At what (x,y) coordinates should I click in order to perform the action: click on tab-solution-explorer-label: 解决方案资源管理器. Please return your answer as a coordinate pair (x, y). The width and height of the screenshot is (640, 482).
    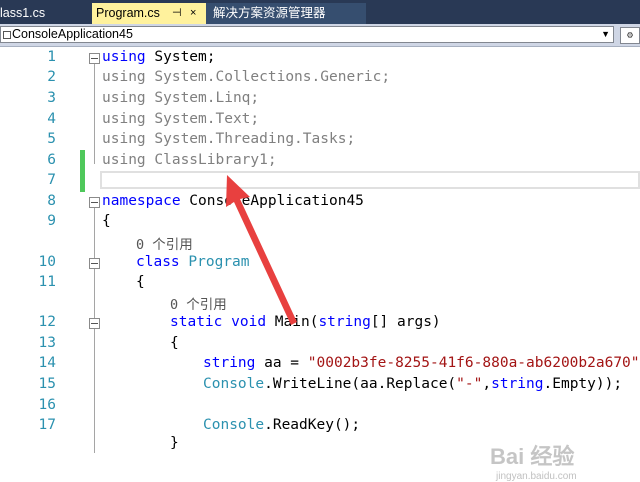
    Looking at the image, I should click on (269, 13).